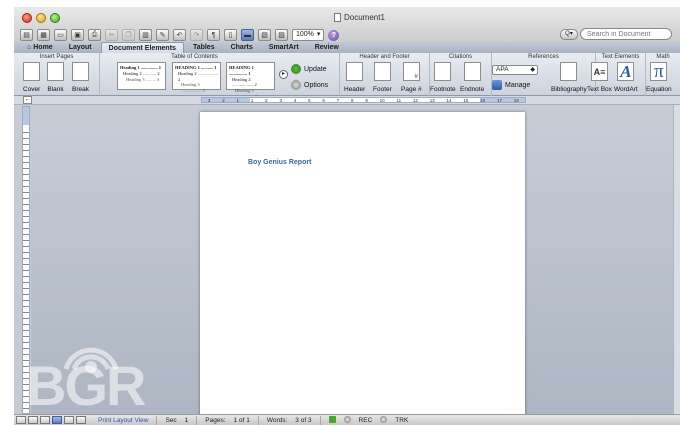 This screenshot has width=680, height=425. I want to click on track-changes-icon, so click(384, 419).